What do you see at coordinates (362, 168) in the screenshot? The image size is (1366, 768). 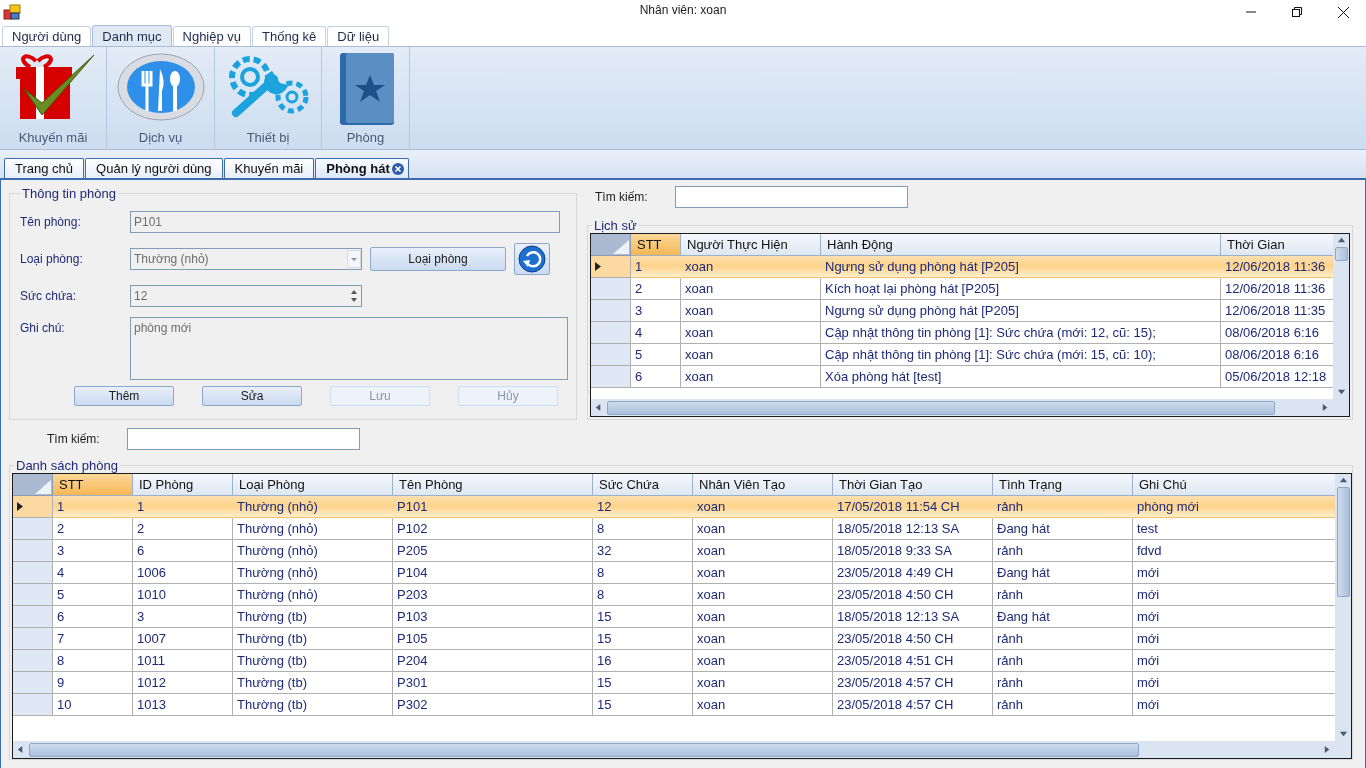 I see `document-tab: Phòng hát` at bounding box center [362, 168].